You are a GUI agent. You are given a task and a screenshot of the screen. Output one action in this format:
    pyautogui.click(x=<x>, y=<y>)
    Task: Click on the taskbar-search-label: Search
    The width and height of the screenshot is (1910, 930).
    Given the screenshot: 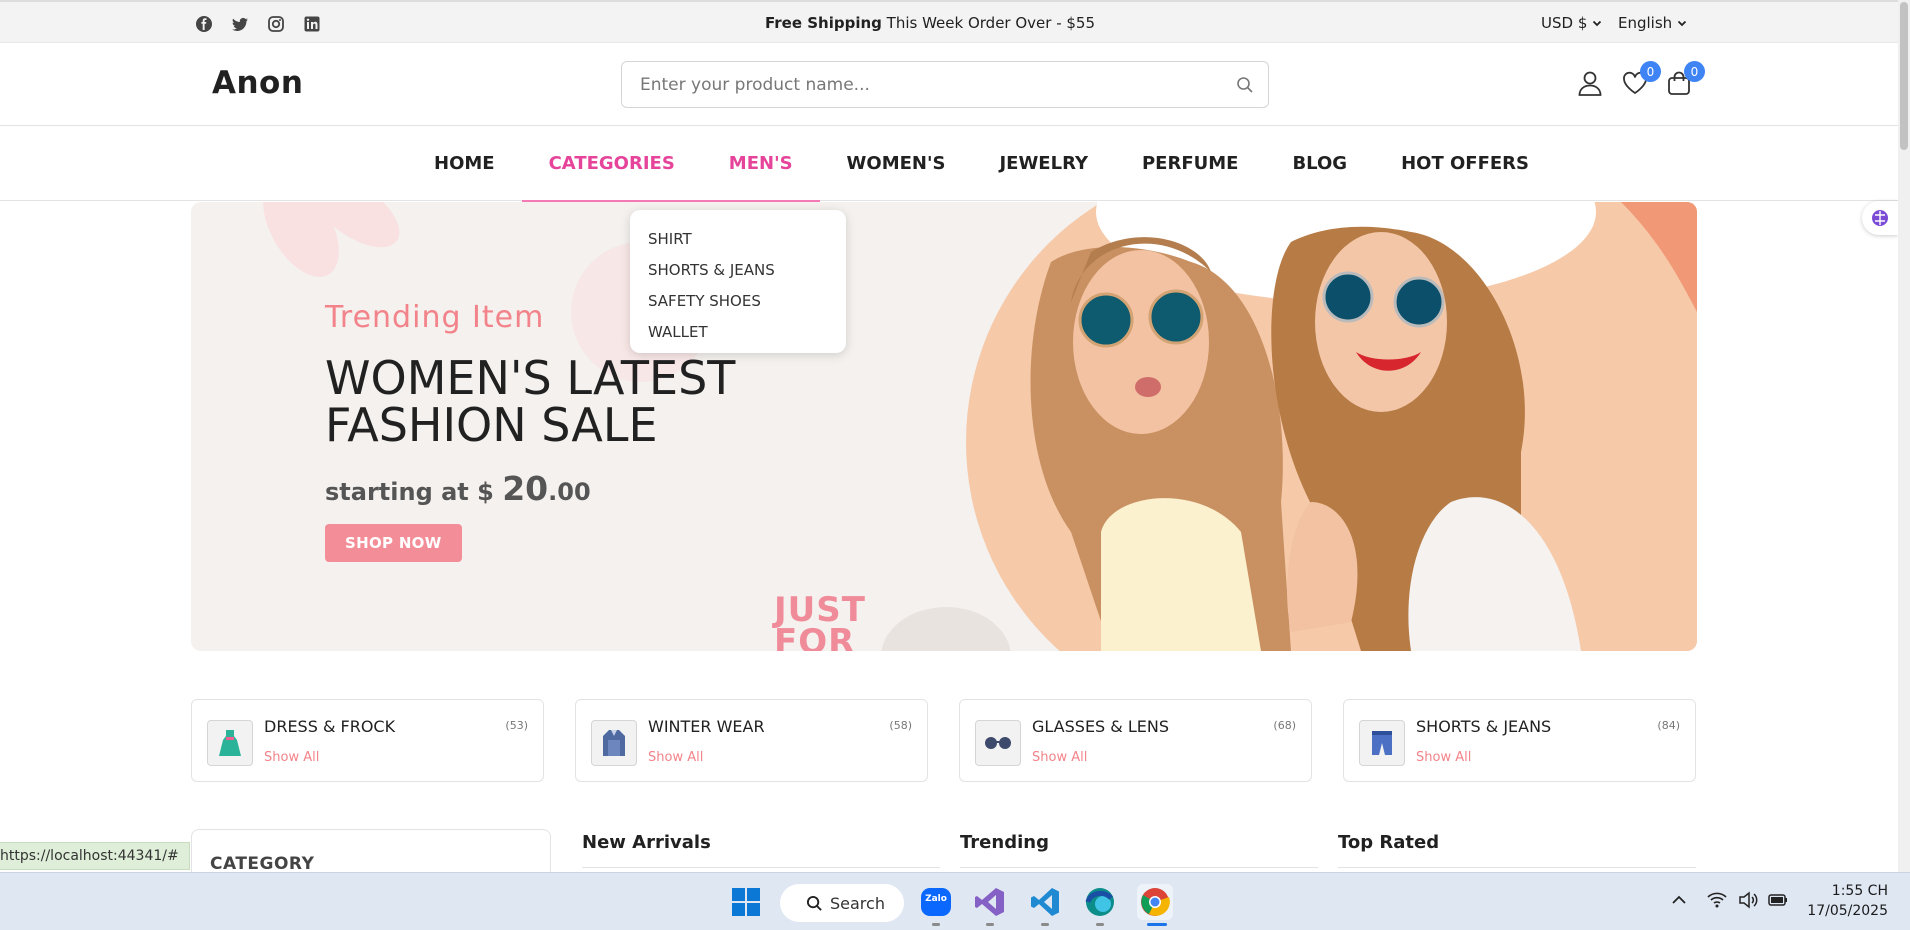 What is the action you would take?
    pyautogui.click(x=857, y=903)
    